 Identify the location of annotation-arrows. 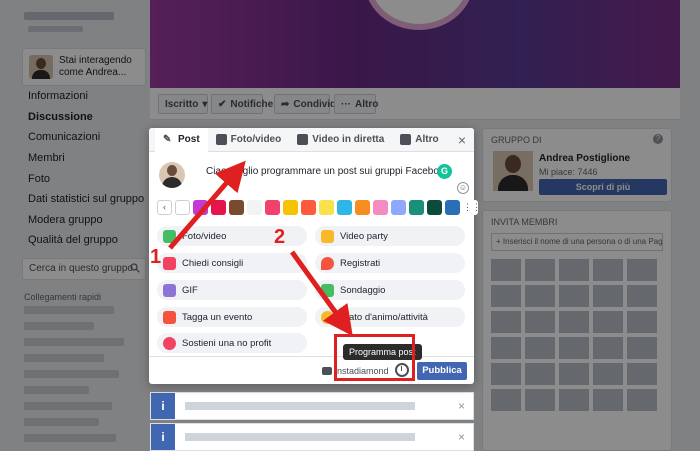
(260, 248).